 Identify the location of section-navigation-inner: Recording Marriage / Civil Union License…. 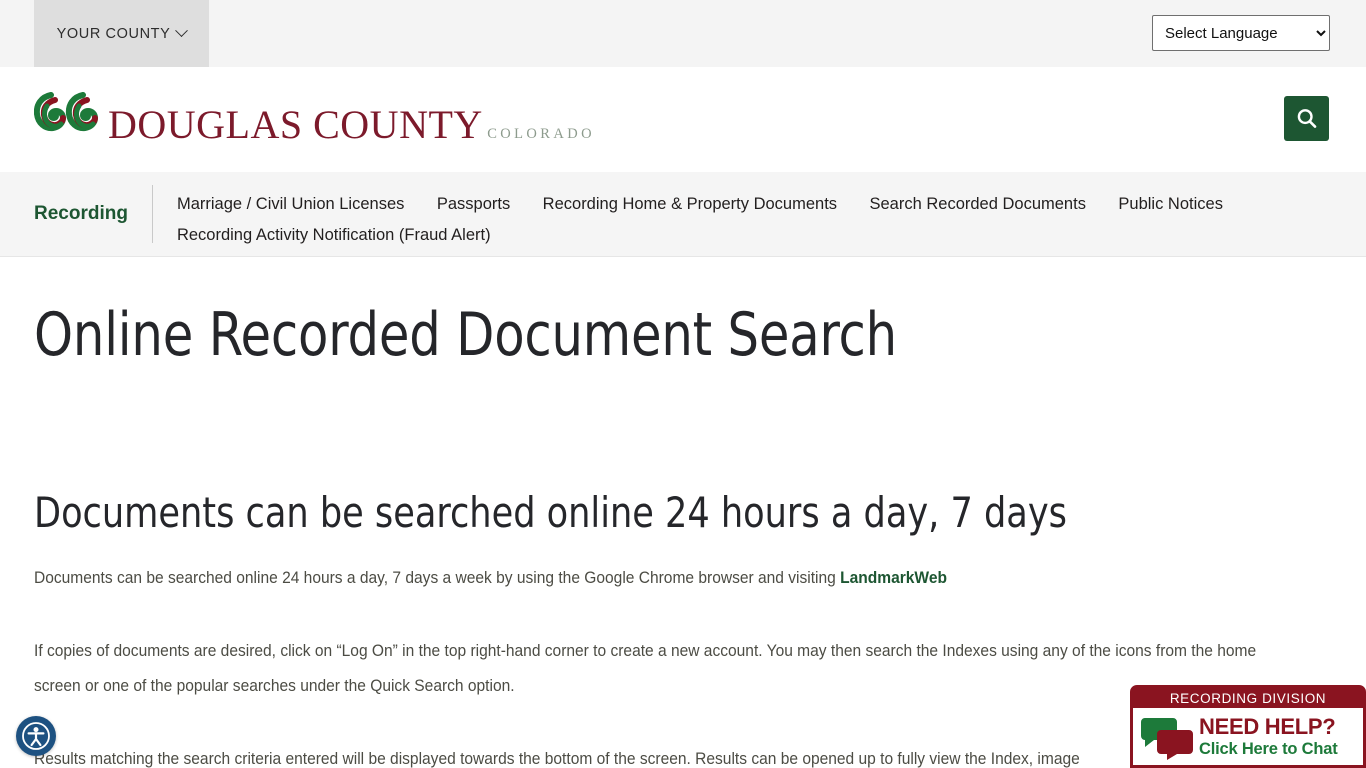
(683, 214).